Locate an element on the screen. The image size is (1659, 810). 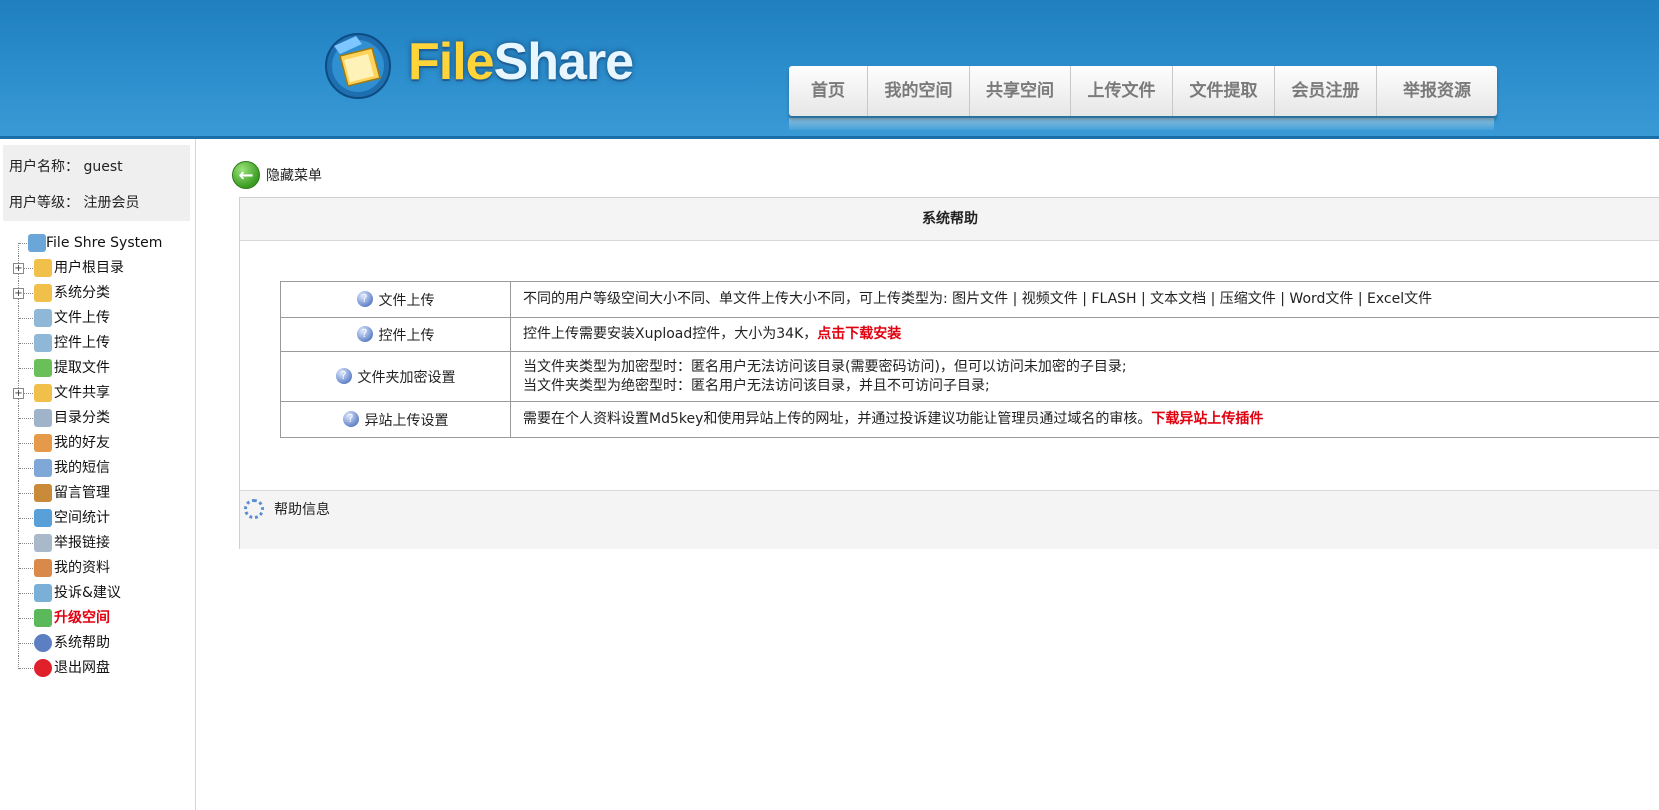
tree-item-label: 我的短信 is located at coordinates (82, 468).